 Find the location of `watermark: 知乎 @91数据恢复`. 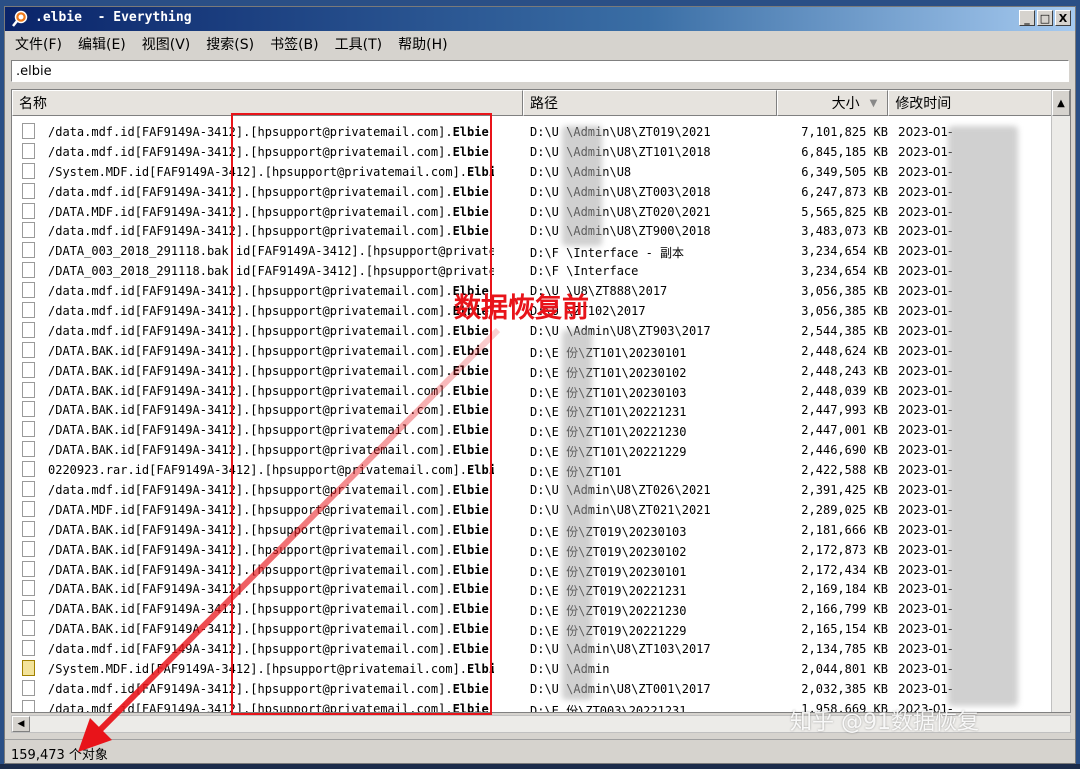

watermark: 知乎 @91数据恢复 is located at coordinates (884, 722).